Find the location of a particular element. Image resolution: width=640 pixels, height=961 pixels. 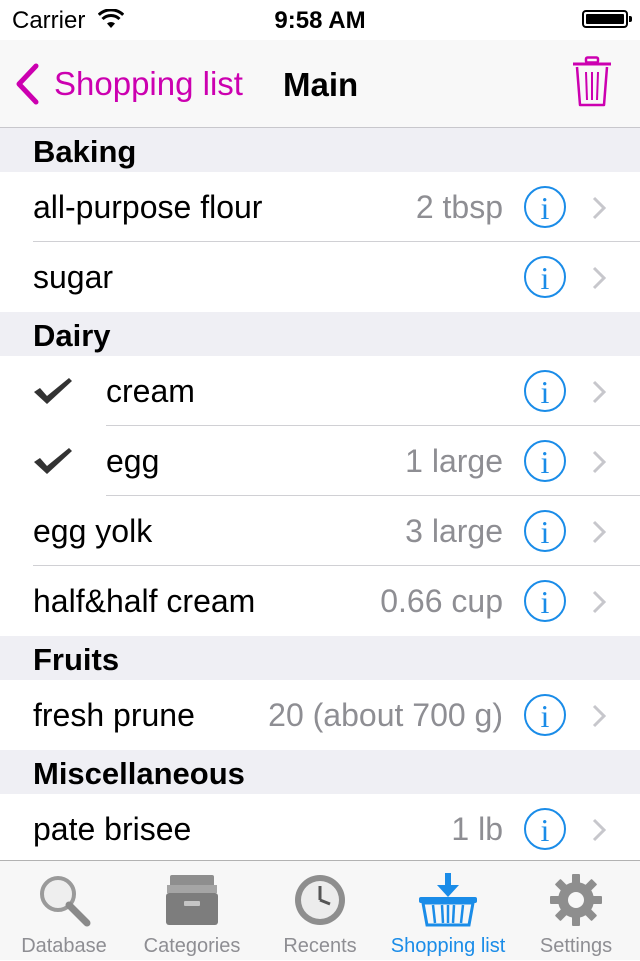

tab-label: Categories is located at coordinates (192, 946).